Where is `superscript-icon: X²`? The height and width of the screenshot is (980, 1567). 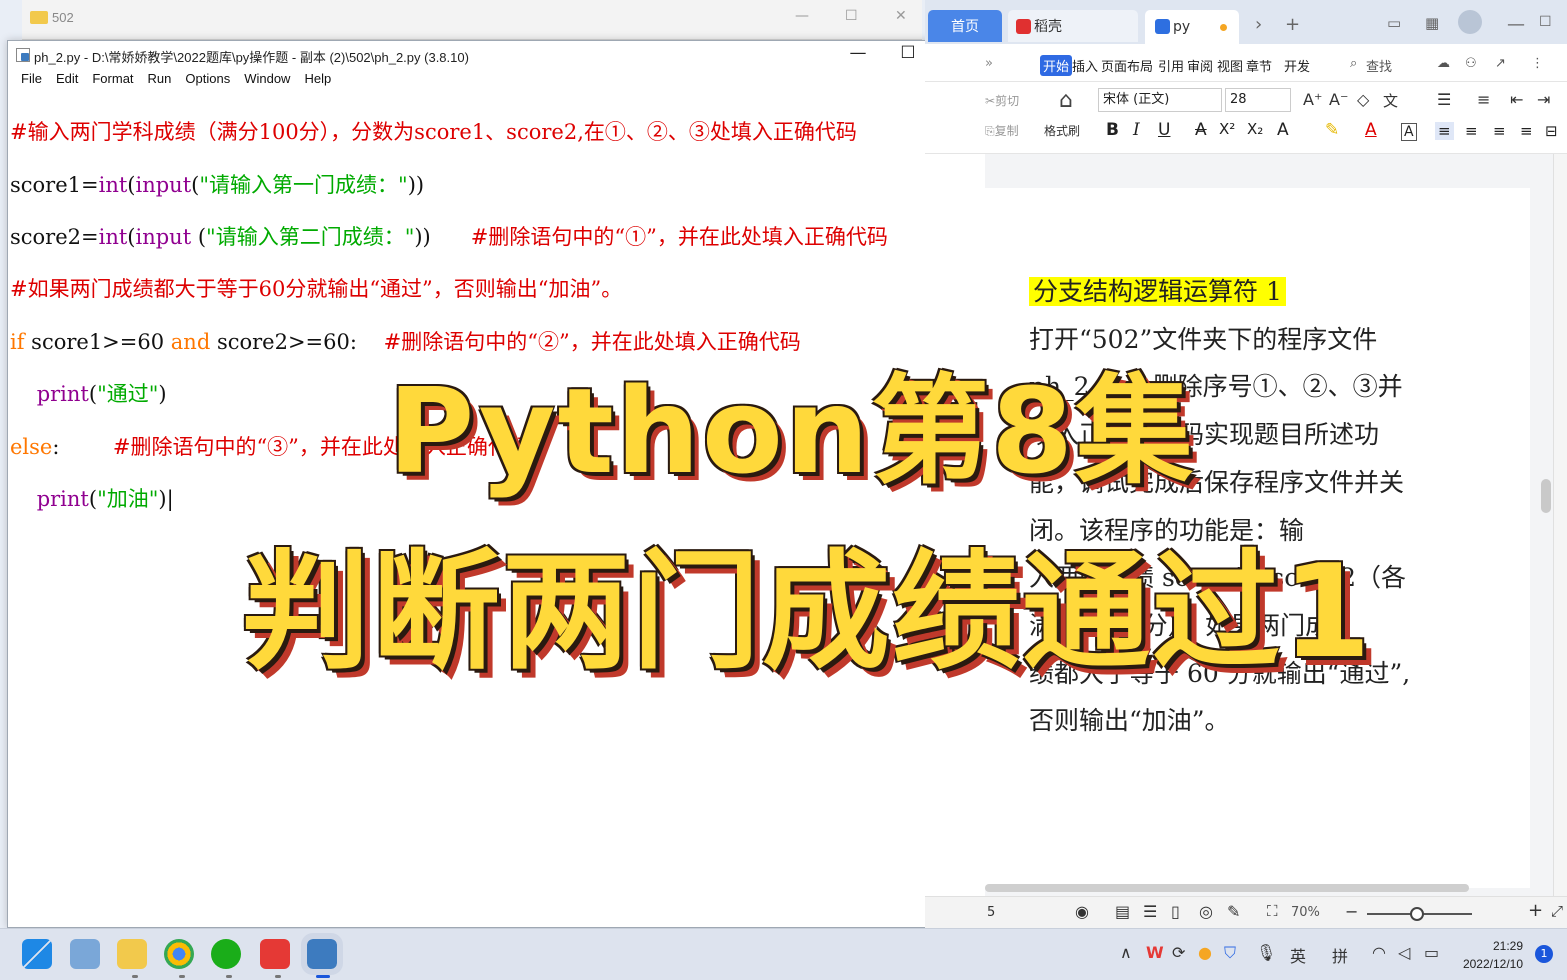 superscript-icon: X² is located at coordinates (1227, 129).